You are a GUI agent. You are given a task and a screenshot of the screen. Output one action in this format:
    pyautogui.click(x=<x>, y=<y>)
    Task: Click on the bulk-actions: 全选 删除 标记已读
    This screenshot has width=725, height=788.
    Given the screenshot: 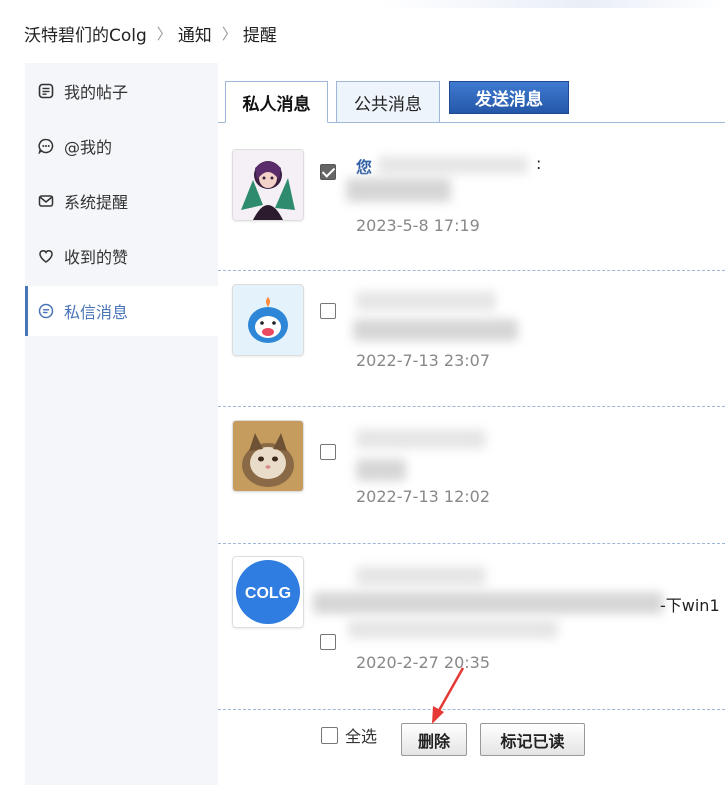 What is the action you would take?
    pyautogui.click(x=471, y=733)
    